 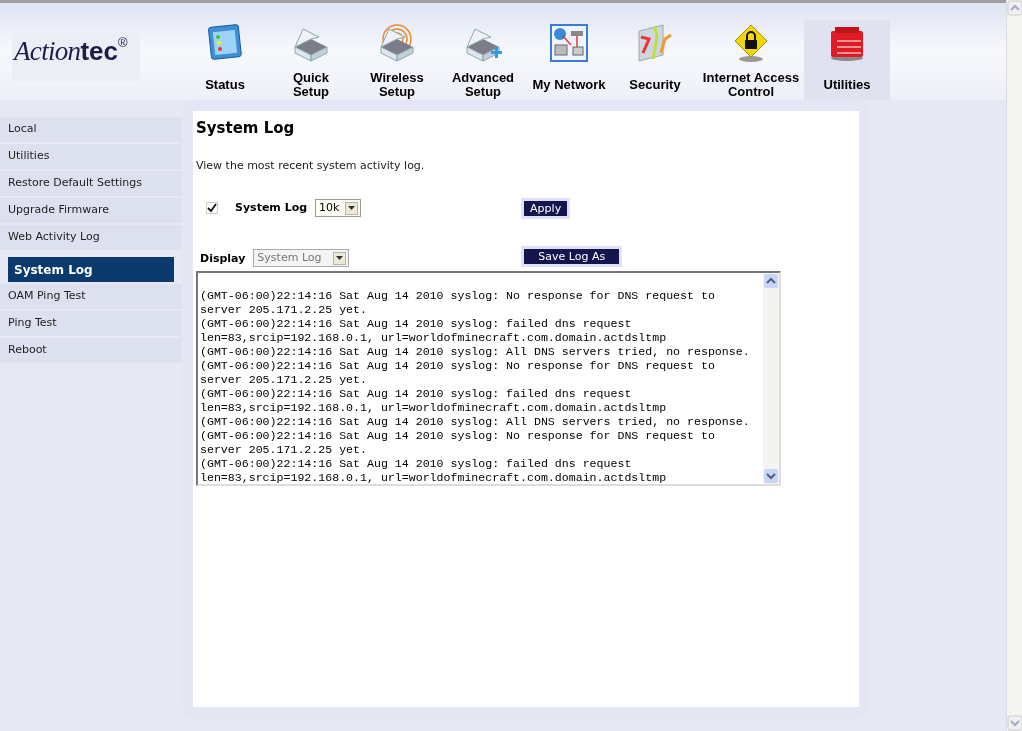 I want to click on nav-tab: Wireless Setup, so click(x=397, y=60).